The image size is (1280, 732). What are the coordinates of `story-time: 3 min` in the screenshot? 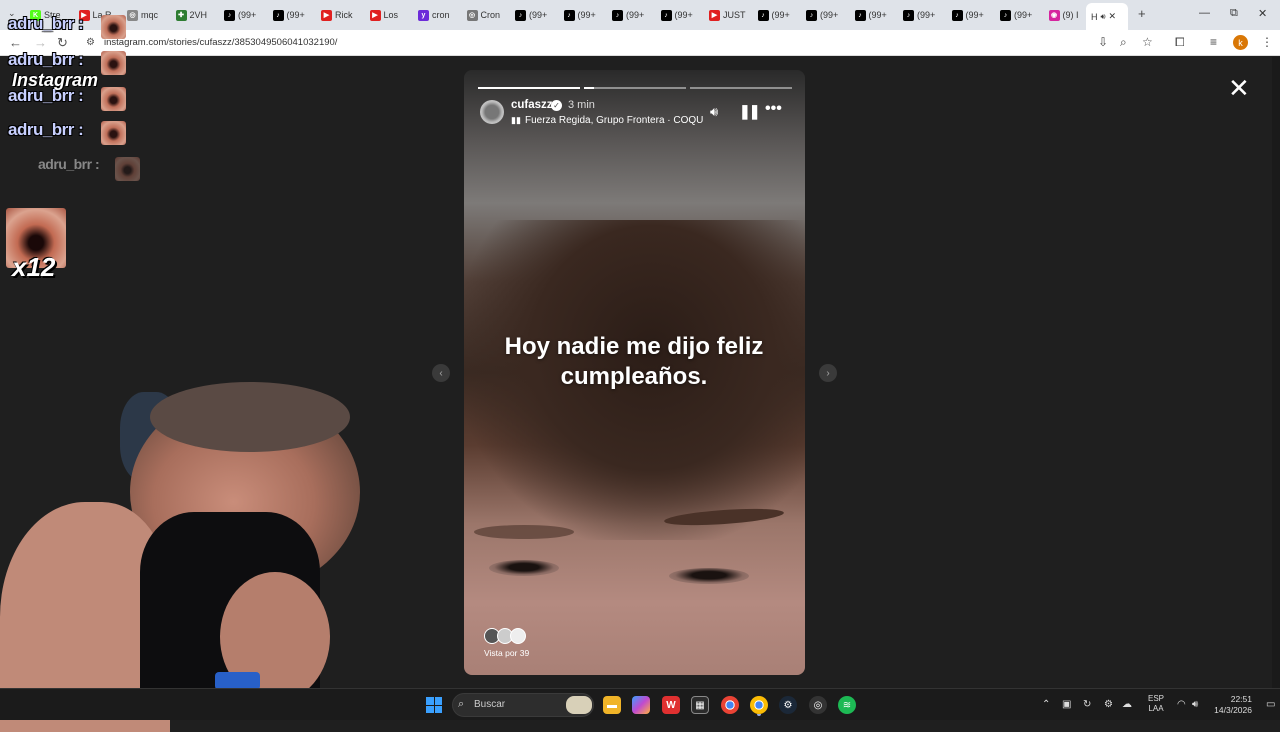 It's located at (581, 105).